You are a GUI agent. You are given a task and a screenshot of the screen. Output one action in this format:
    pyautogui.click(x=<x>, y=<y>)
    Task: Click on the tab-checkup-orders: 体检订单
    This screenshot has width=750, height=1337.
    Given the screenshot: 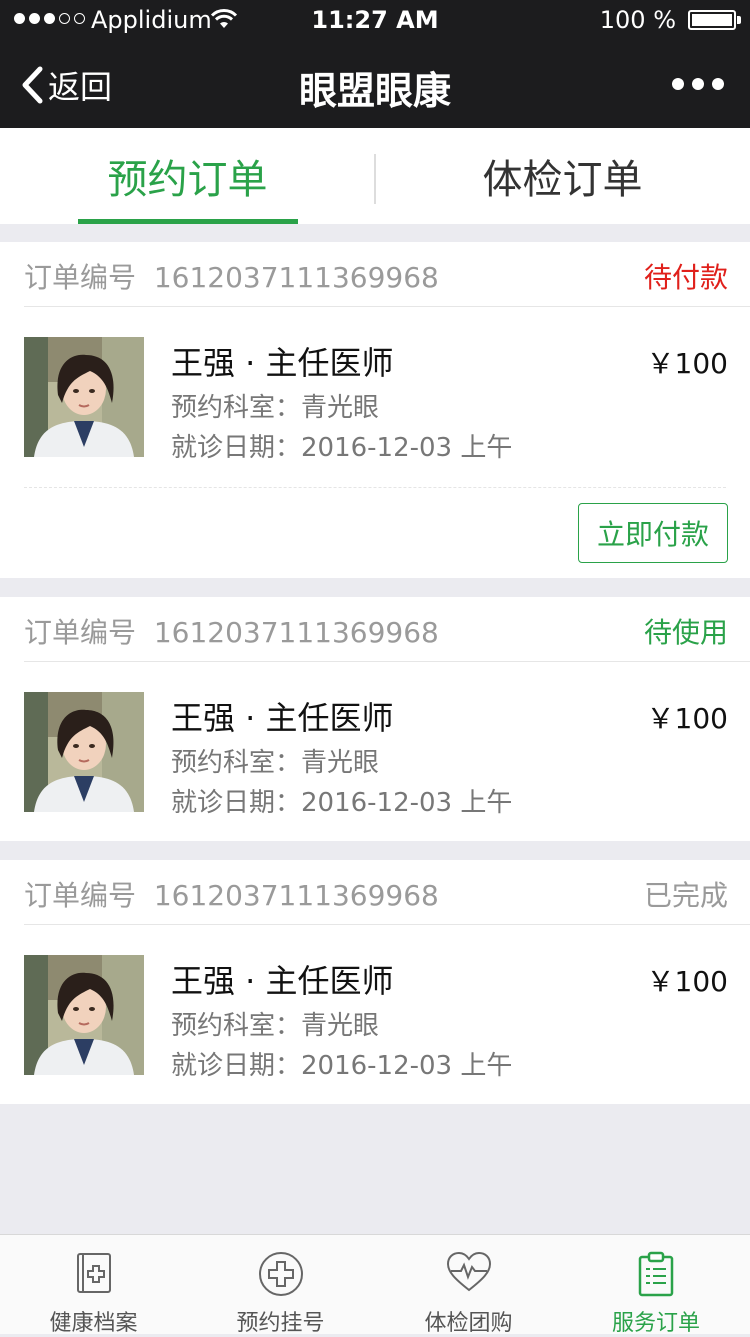 What is the action you would take?
    pyautogui.click(x=562, y=176)
    